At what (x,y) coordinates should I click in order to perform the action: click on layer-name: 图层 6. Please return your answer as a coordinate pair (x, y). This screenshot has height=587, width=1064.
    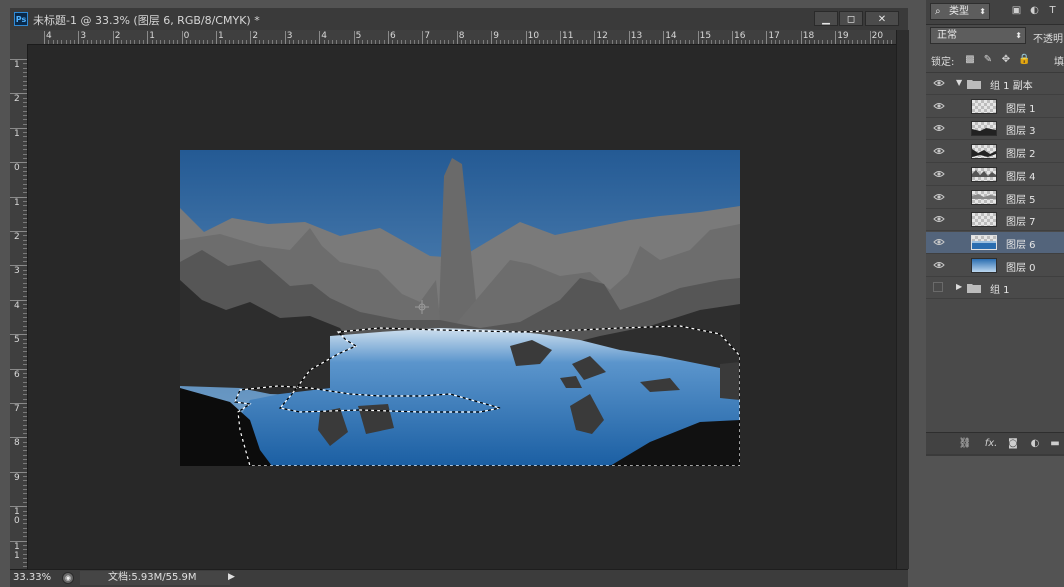
    Looking at the image, I should click on (1021, 243).